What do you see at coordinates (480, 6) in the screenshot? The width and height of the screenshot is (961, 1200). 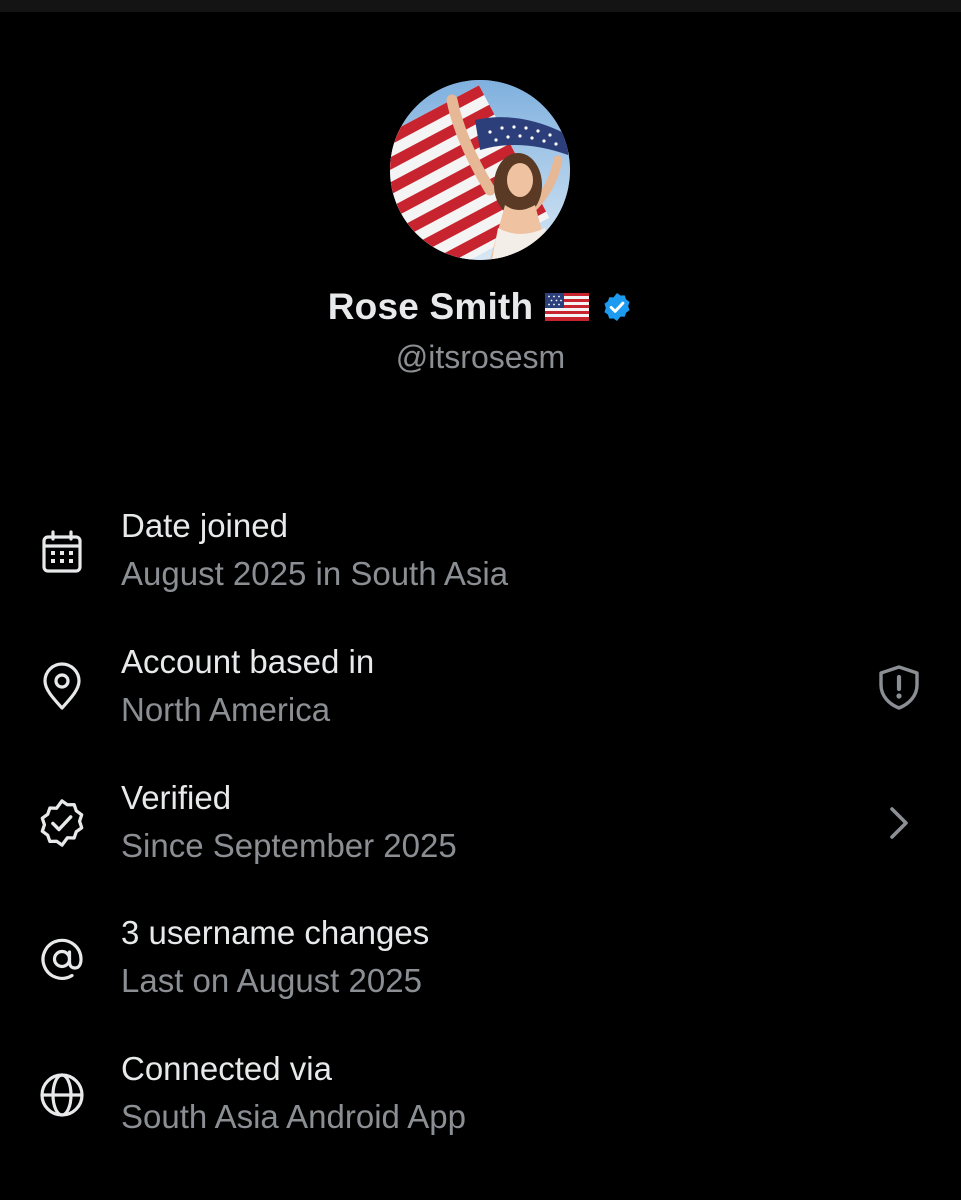 I see `status-bar-strip` at bounding box center [480, 6].